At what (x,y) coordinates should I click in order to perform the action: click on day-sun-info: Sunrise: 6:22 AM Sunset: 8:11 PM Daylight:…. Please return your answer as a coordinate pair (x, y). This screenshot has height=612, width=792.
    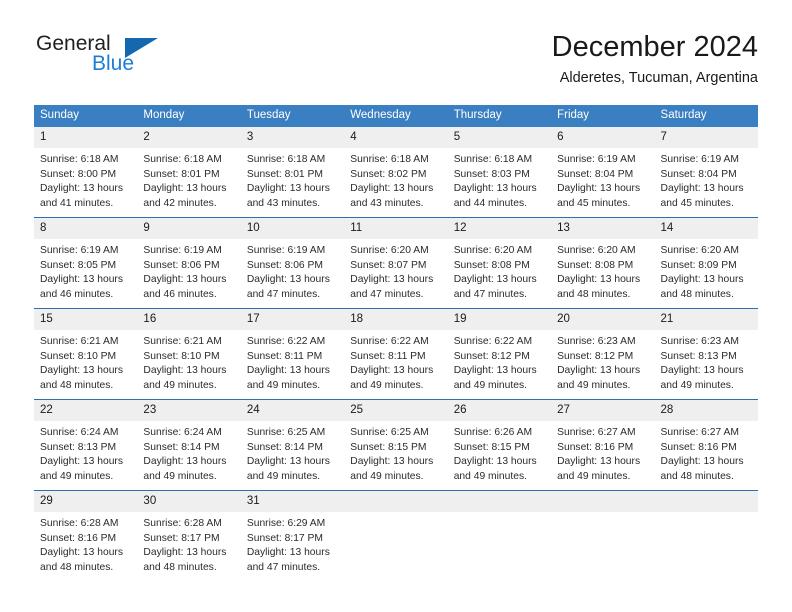
    Looking at the image, I should click on (396, 361).